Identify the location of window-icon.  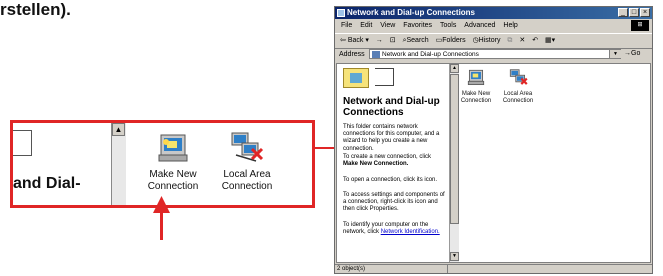
(341, 13).